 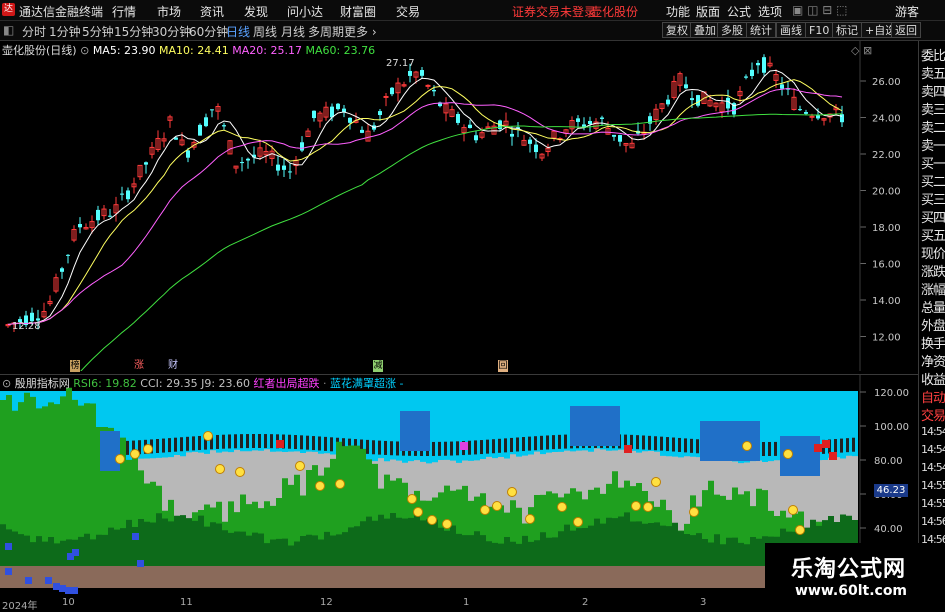 What do you see at coordinates (847, 30) in the screenshot?
I see `mark-button: 标记` at bounding box center [847, 30].